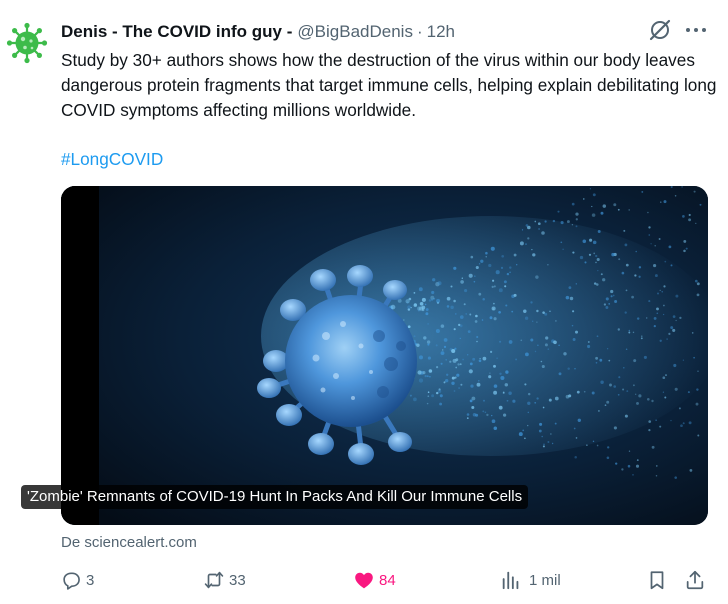  Describe the element at coordinates (27, 43) in the screenshot. I see `virus-icon` at that location.